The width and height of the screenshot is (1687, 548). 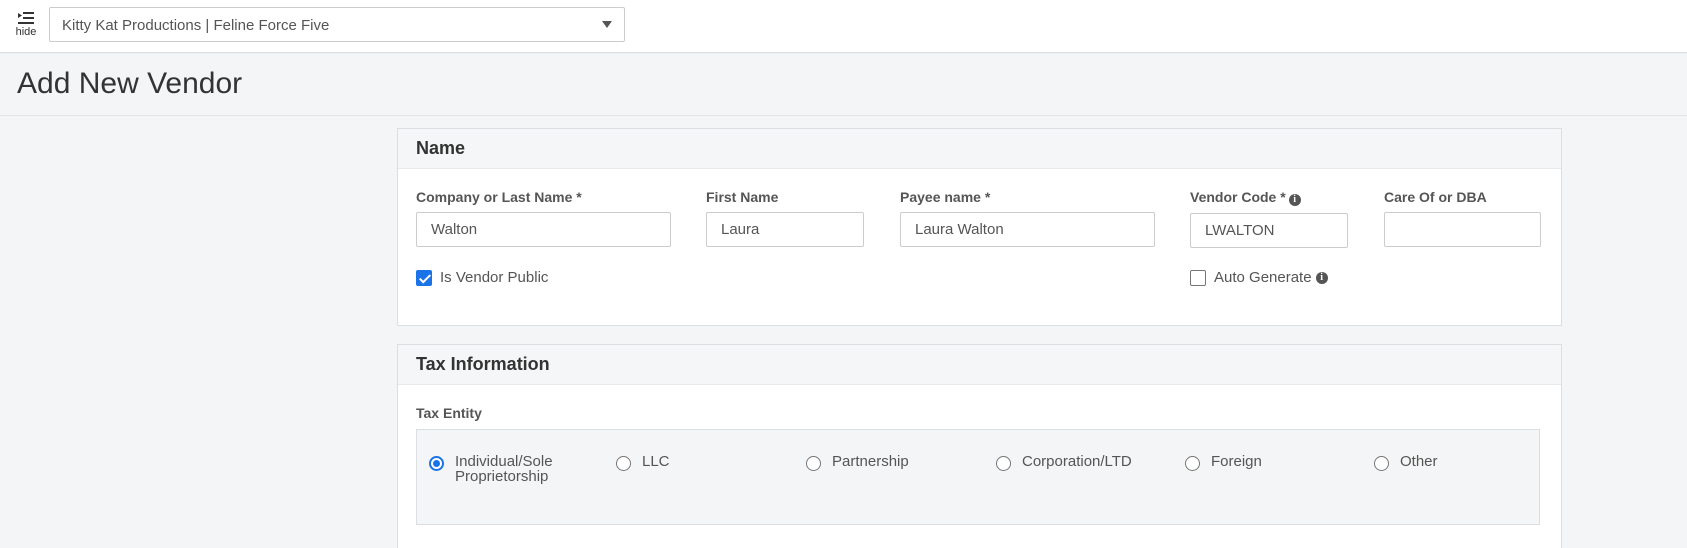 I want to click on name-panel-header: Name, so click(x=979, y=149).